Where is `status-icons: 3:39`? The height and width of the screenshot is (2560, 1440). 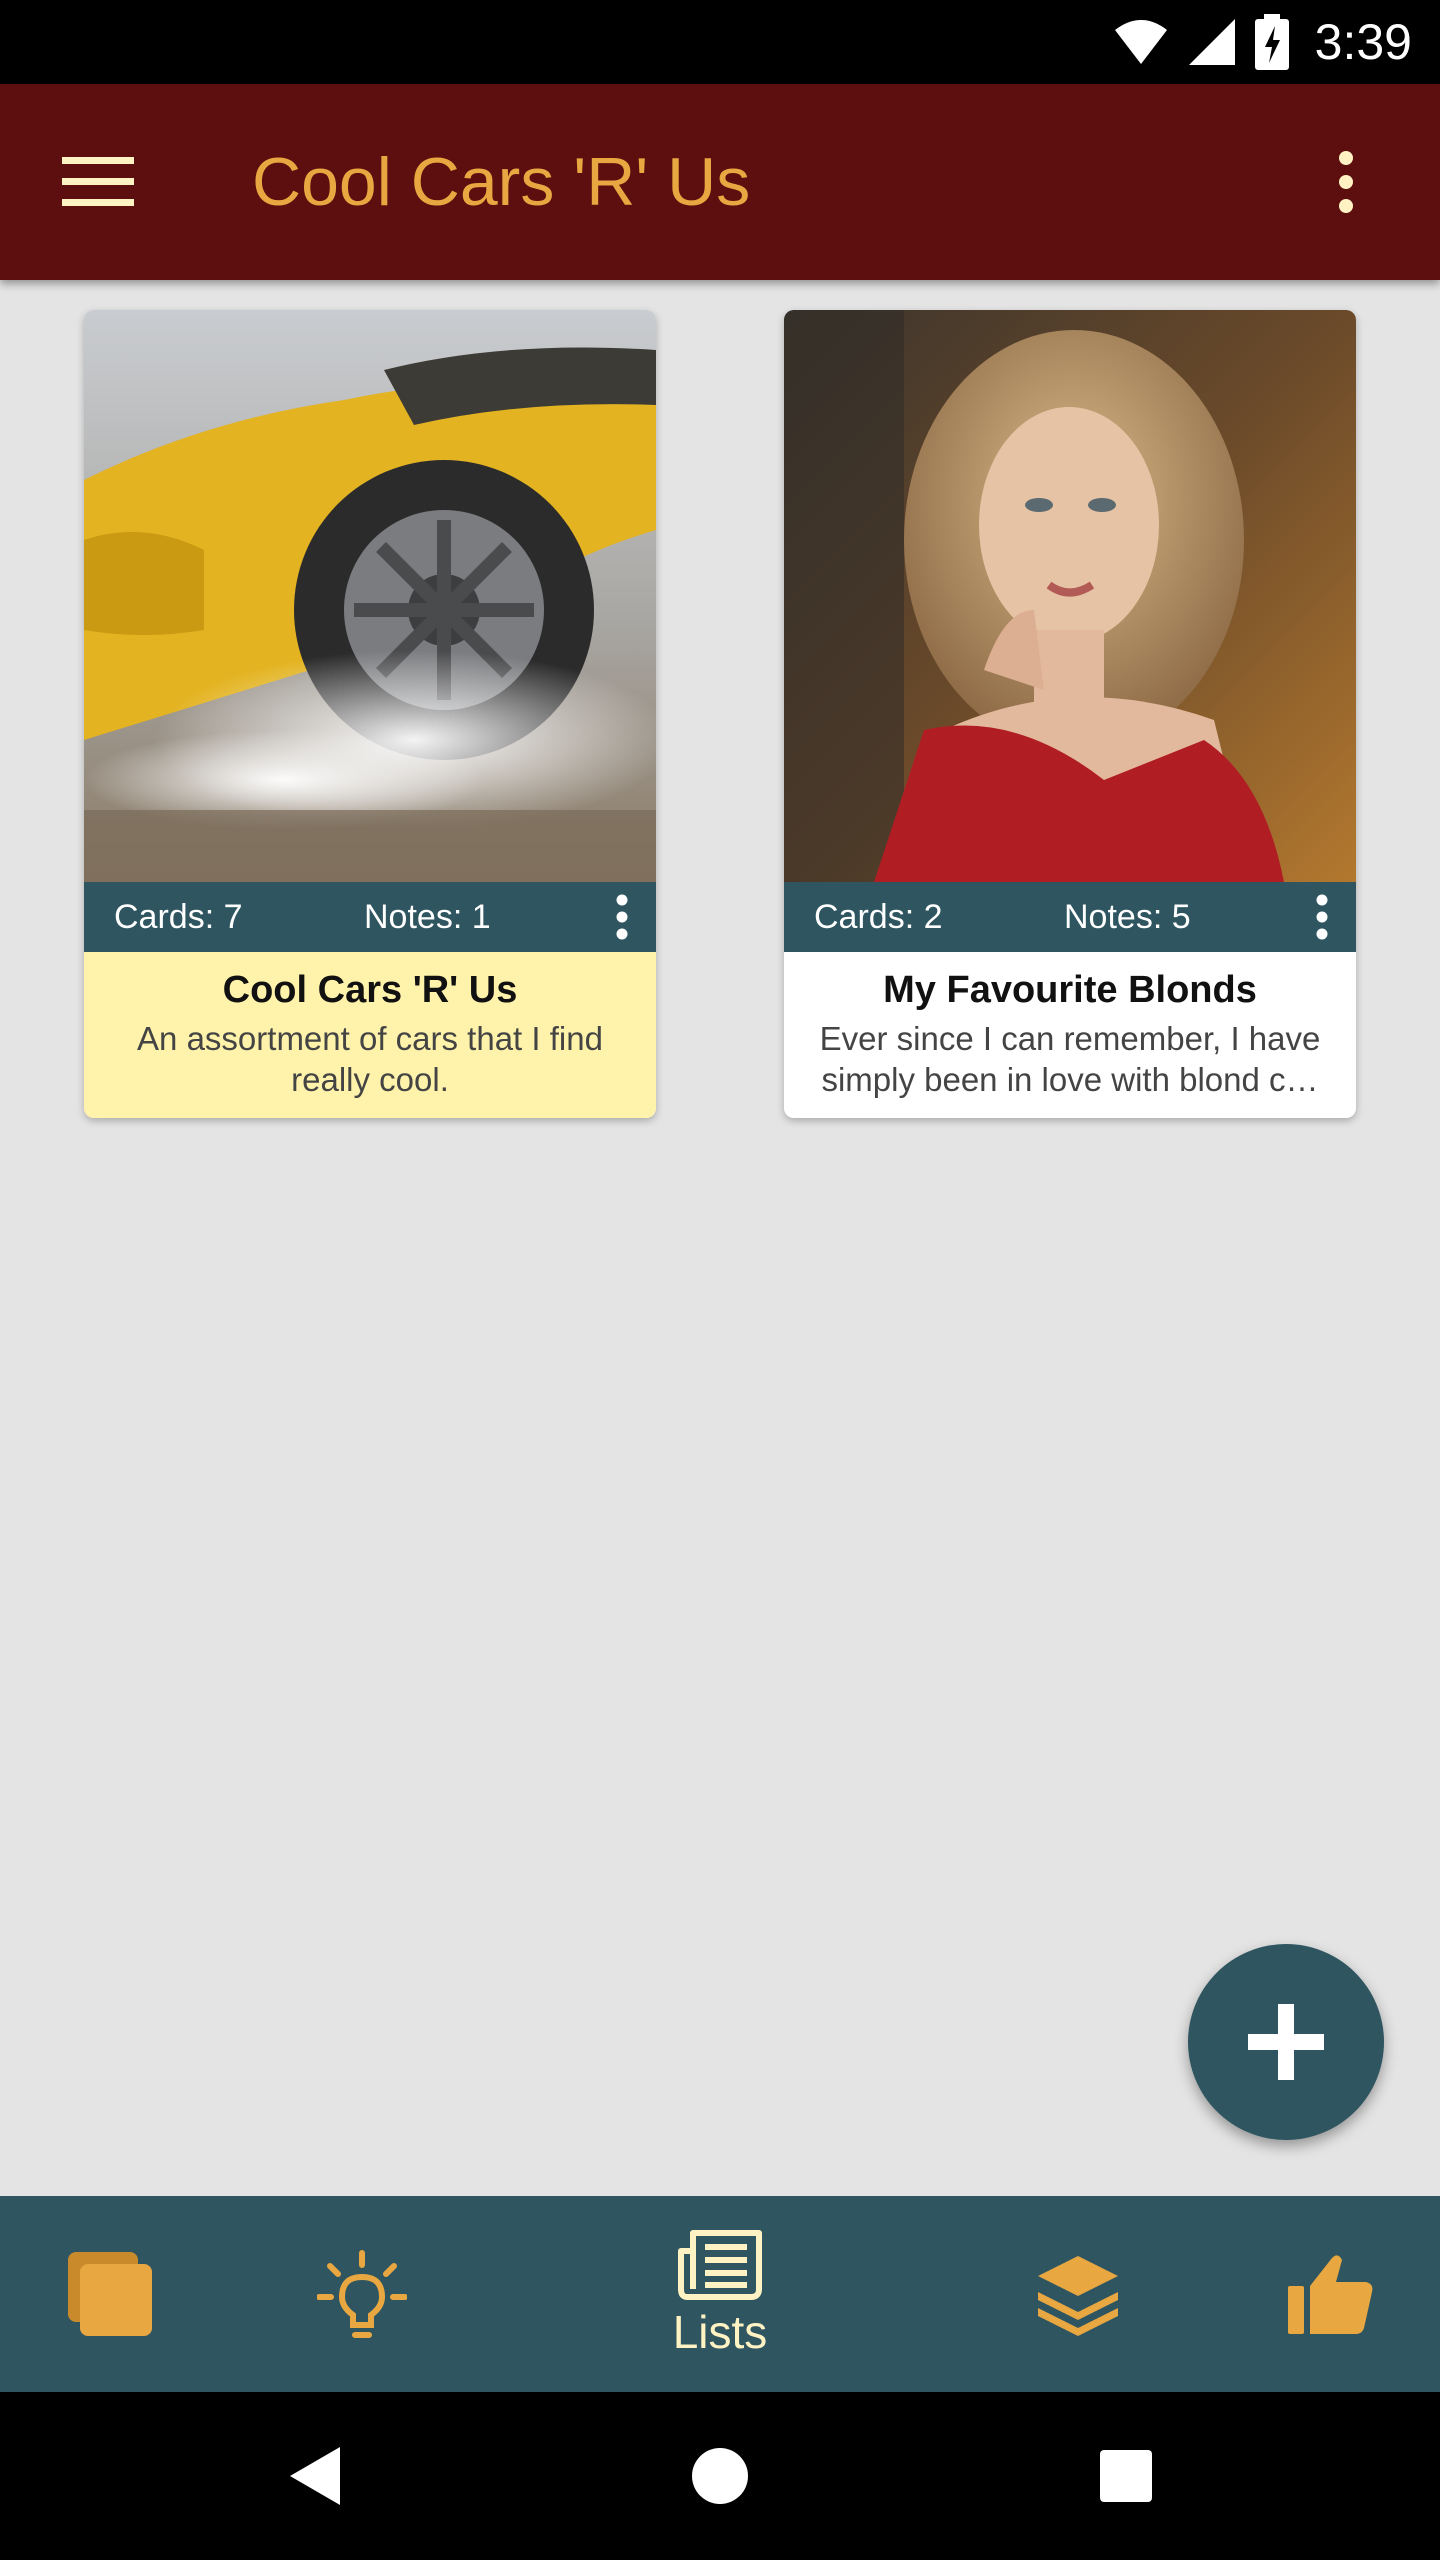 status-icons: 3:39 is located at coordinates (1262, 42).